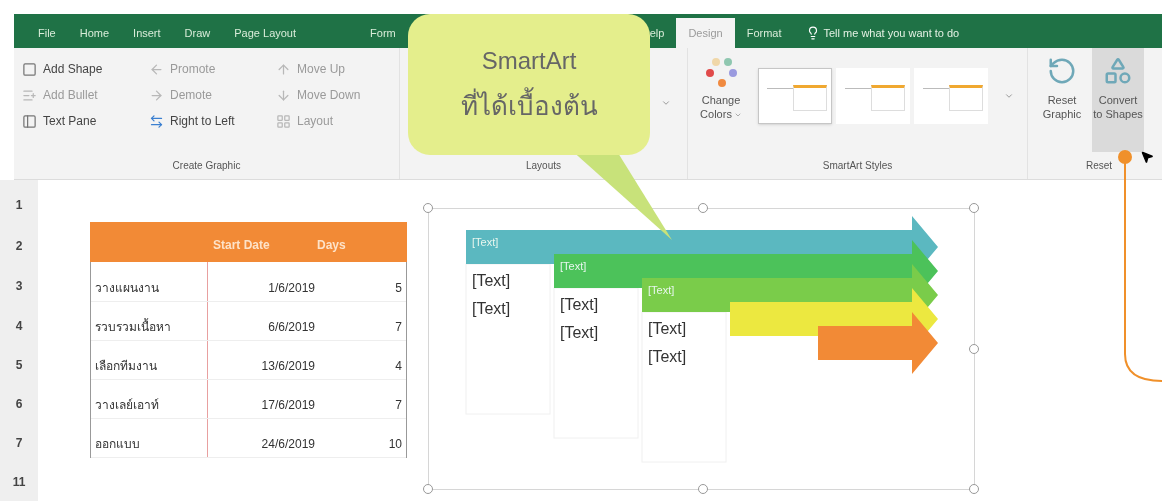 The image size is (1162, 501). What do you see at coordinates (1099, 166) in the screenshot?
I see `group-label: Reset` at bounding box center [1099, 166].